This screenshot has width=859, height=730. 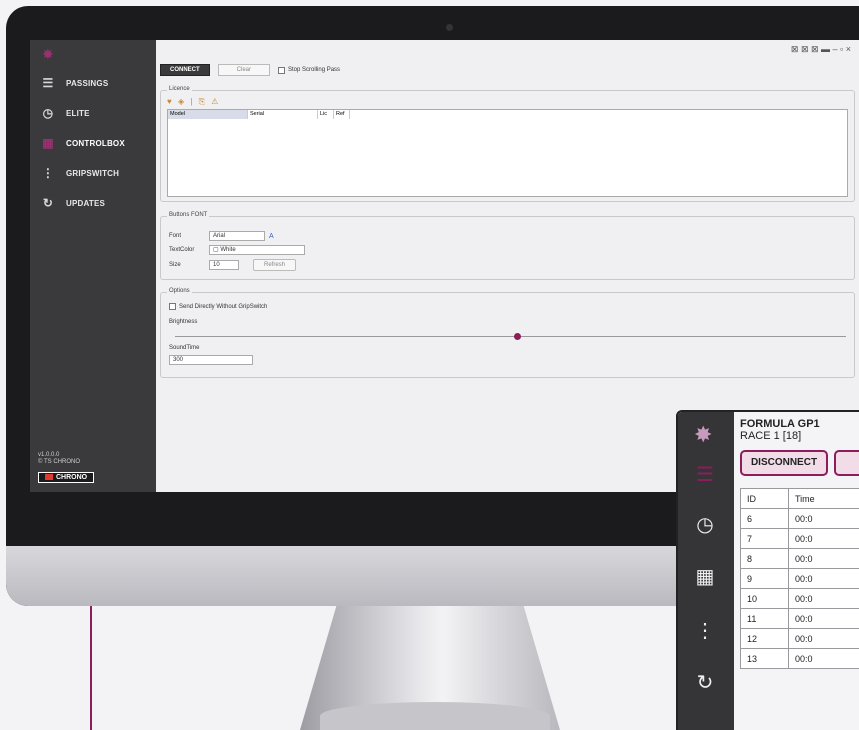 I want to click on stop-scrolling-checkbox: Stop Scrolling Pass, so click(x=309, y=70).